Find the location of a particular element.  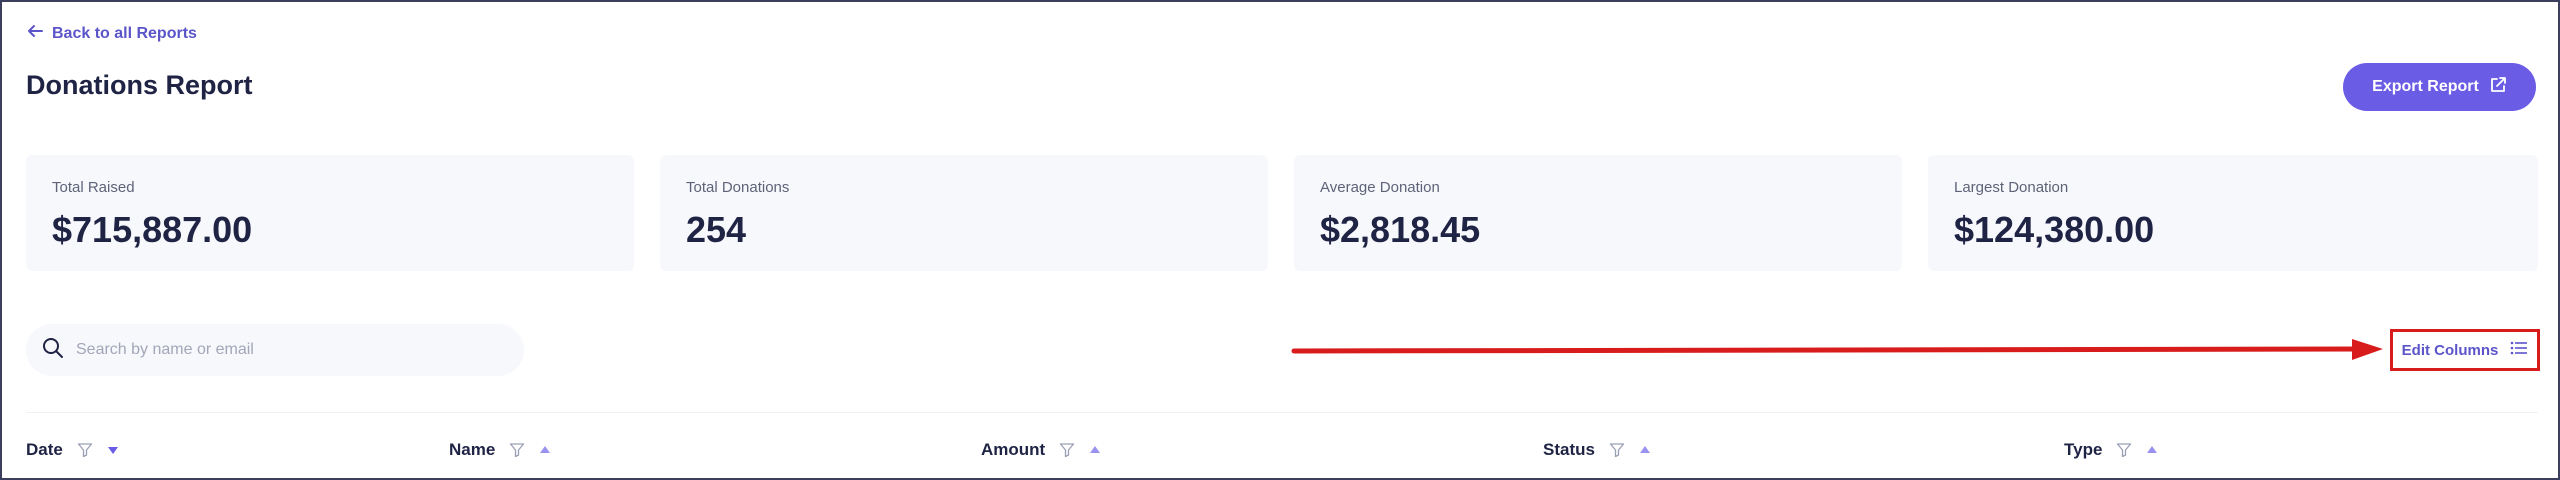

stat-label: Total Raised is located at coordinates (93, 187).